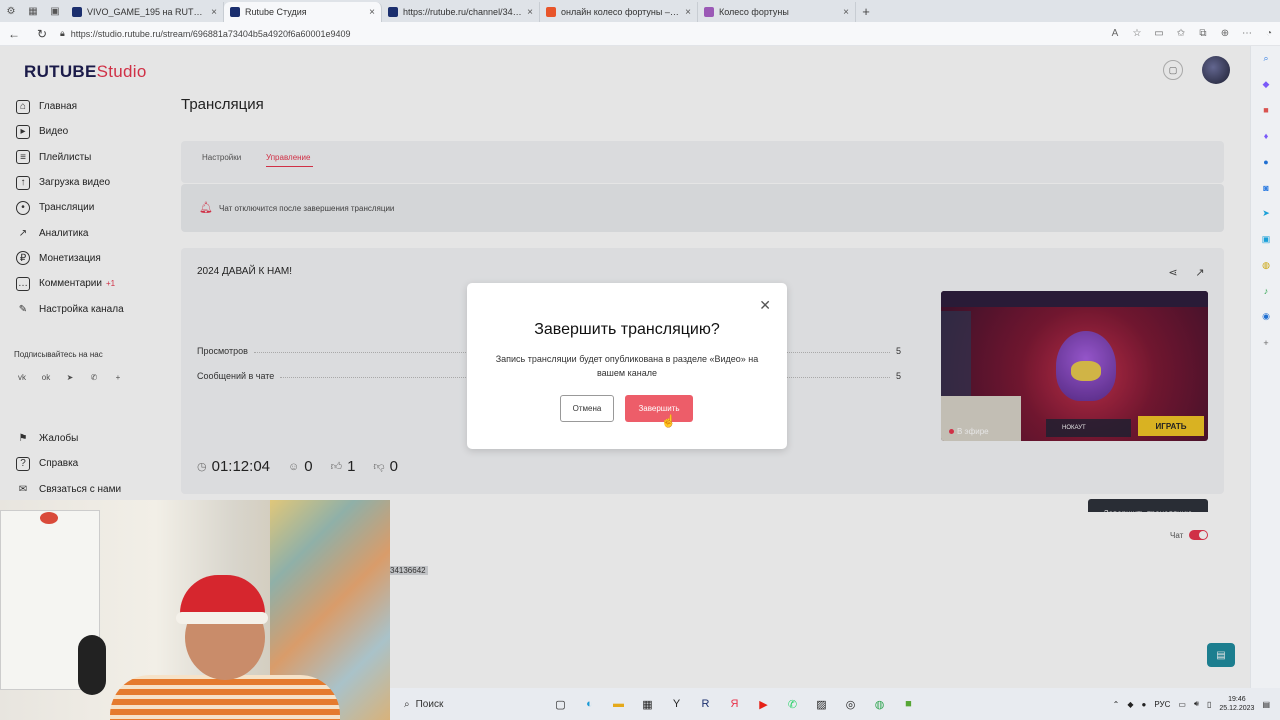 The height and width of the screenshot is (720, 1280). What do you see at coordinates (765, 305) in the screenshot?
I see `close-icon: ✕` at bounding box center [765, 305].